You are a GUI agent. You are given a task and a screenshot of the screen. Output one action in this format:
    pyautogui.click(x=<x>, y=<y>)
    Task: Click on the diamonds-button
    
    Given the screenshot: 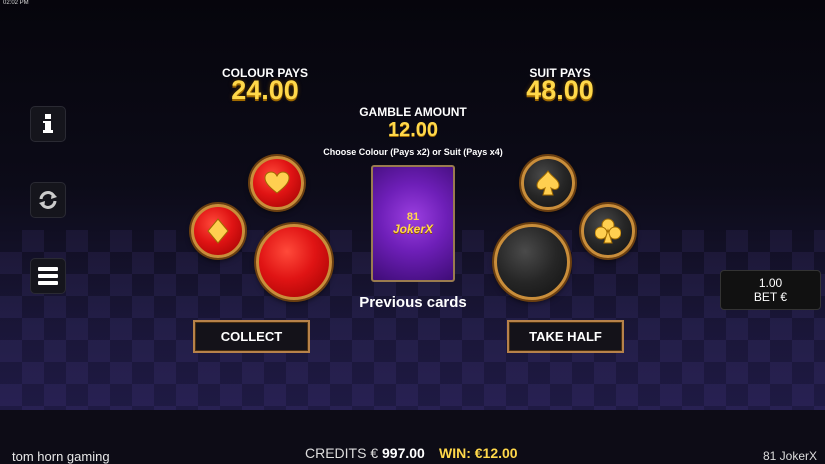 What is the action you would take?
    pyautogui.click(x=218, y=231)
    